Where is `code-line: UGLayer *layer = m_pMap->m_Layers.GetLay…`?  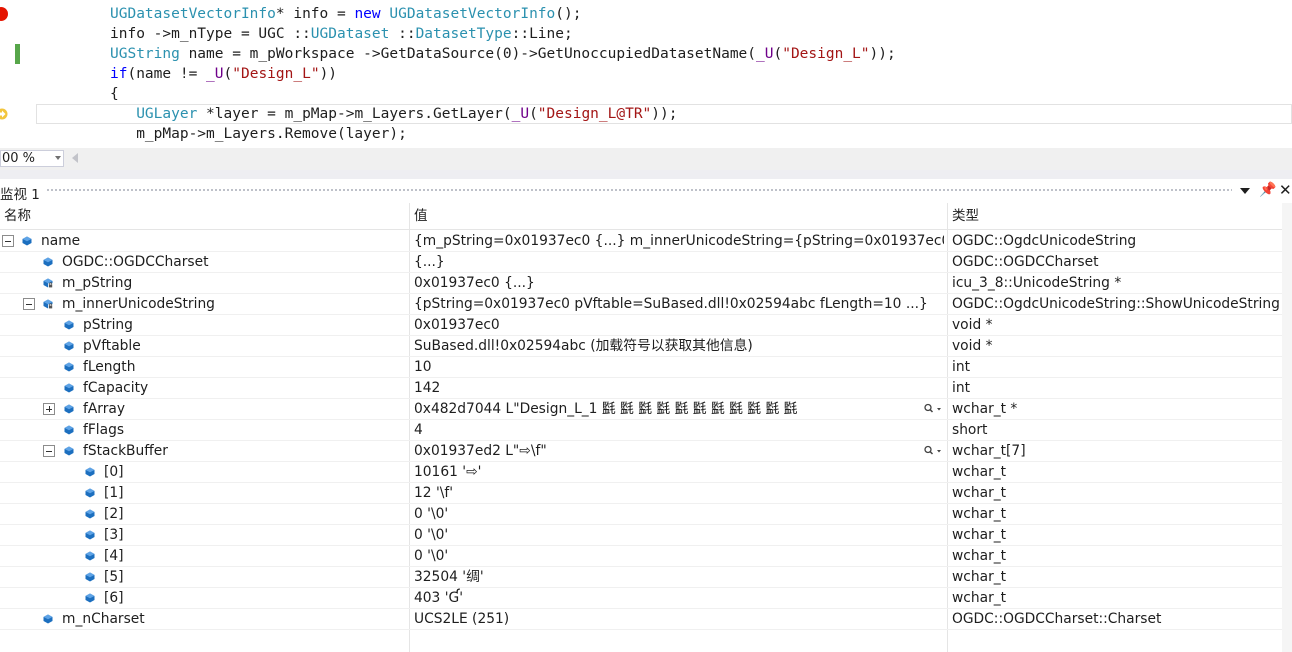
code-line: UGLayer *layer = m_pMap->m_Layers.GetLay… is located at coordinates (393, 114).